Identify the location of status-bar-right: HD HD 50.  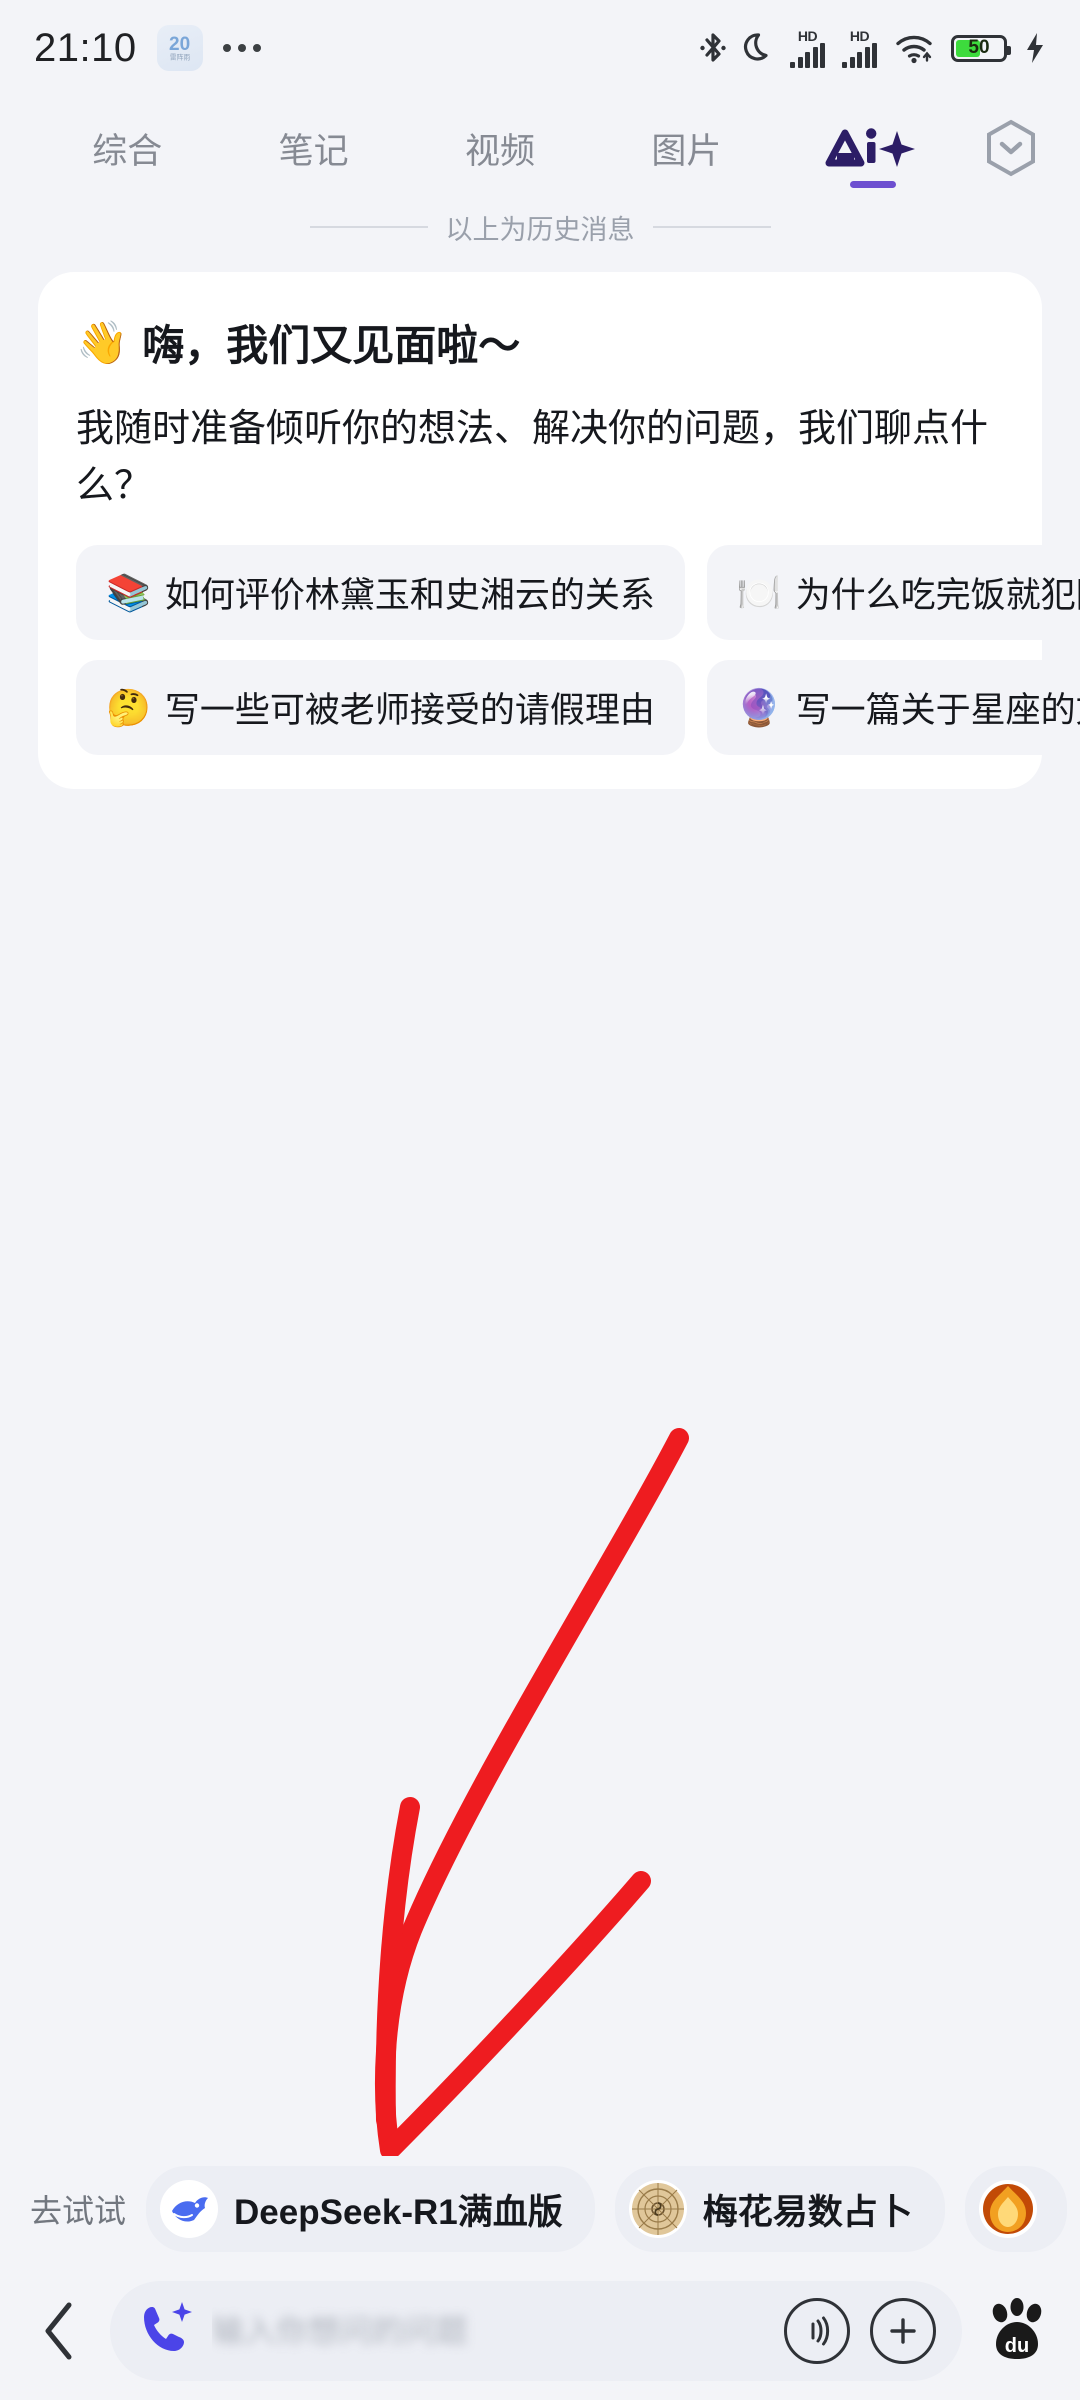
(873, 48).